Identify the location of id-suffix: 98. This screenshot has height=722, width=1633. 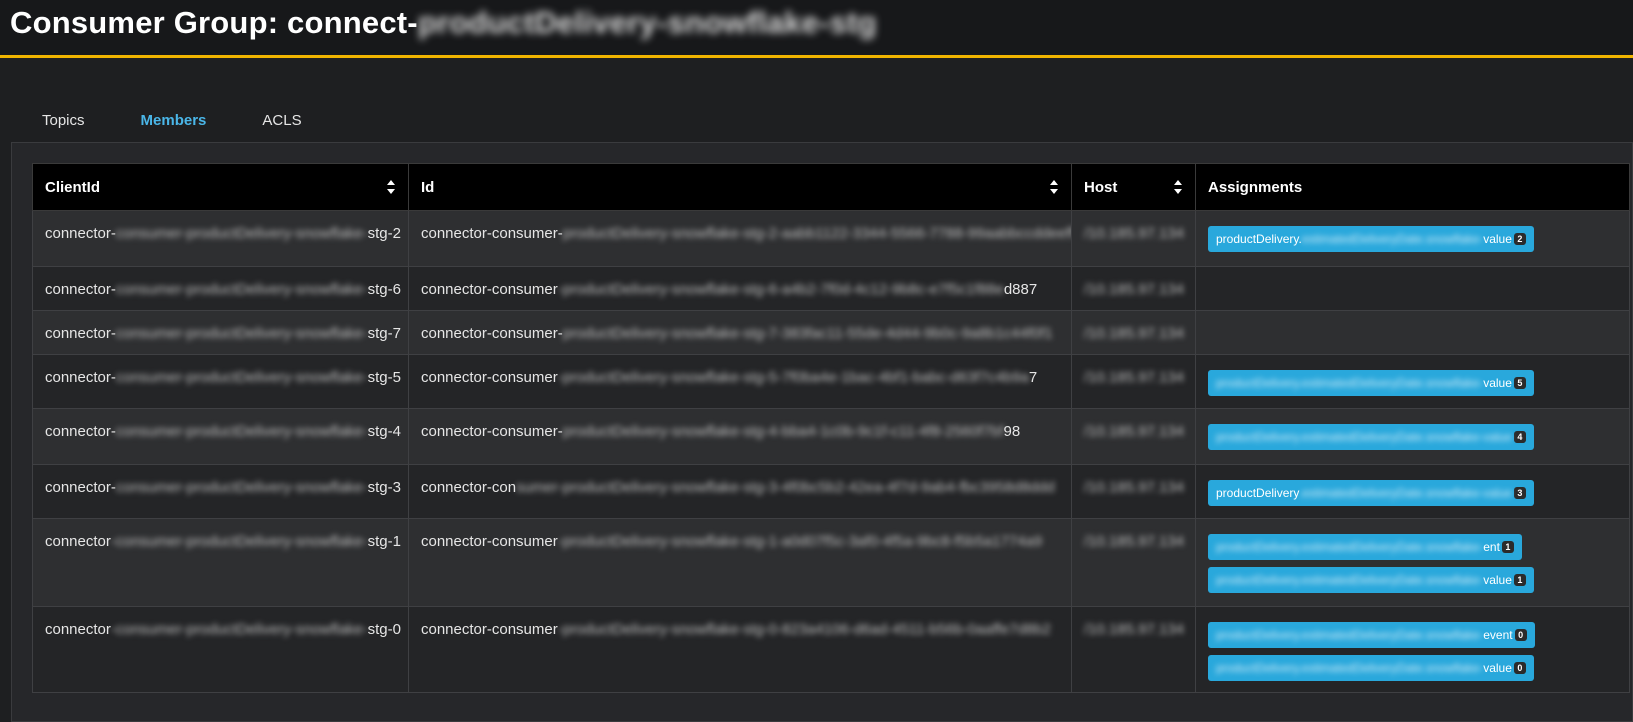
(1012, 431).